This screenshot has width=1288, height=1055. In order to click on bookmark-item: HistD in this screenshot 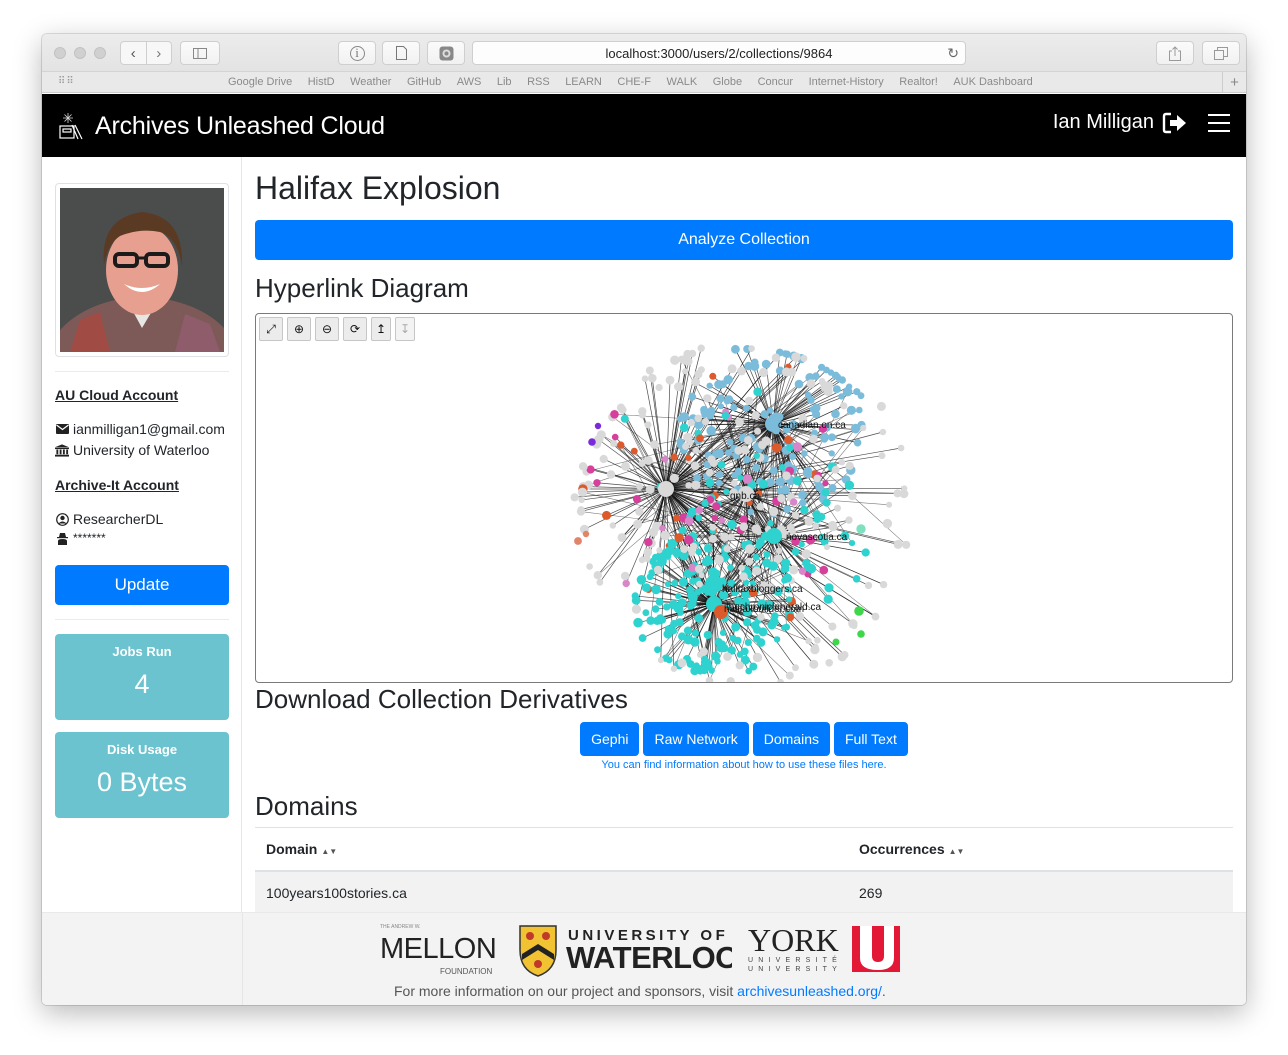, I will do `click(321, 82)`.